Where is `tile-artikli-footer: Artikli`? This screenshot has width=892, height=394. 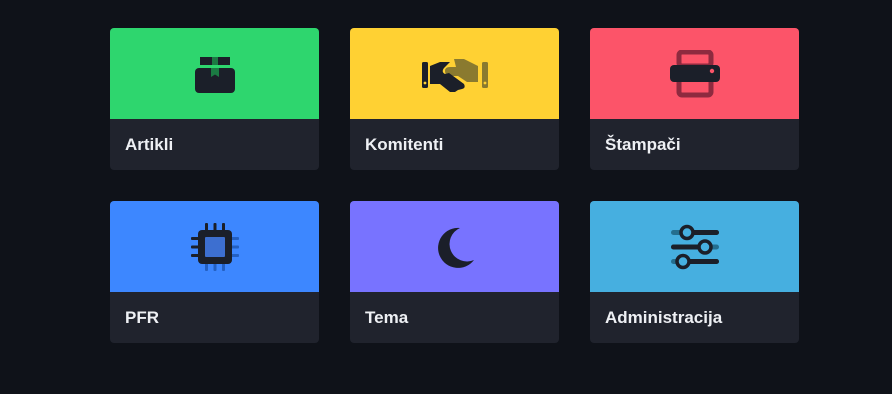 tile-artikli-footer: Artikli is located at coordinates (214, 144).